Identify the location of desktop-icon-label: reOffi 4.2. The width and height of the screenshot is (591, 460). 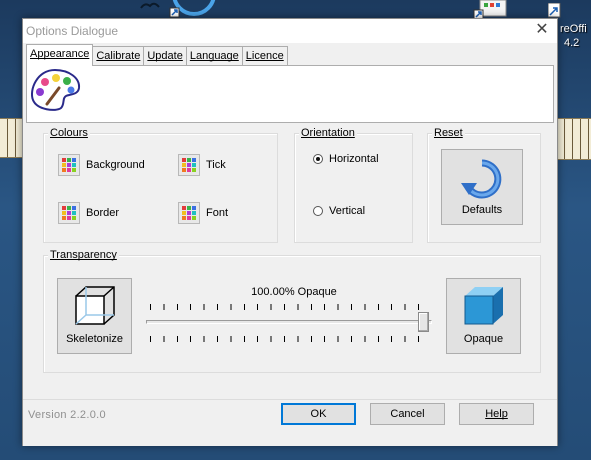
(573, 36).